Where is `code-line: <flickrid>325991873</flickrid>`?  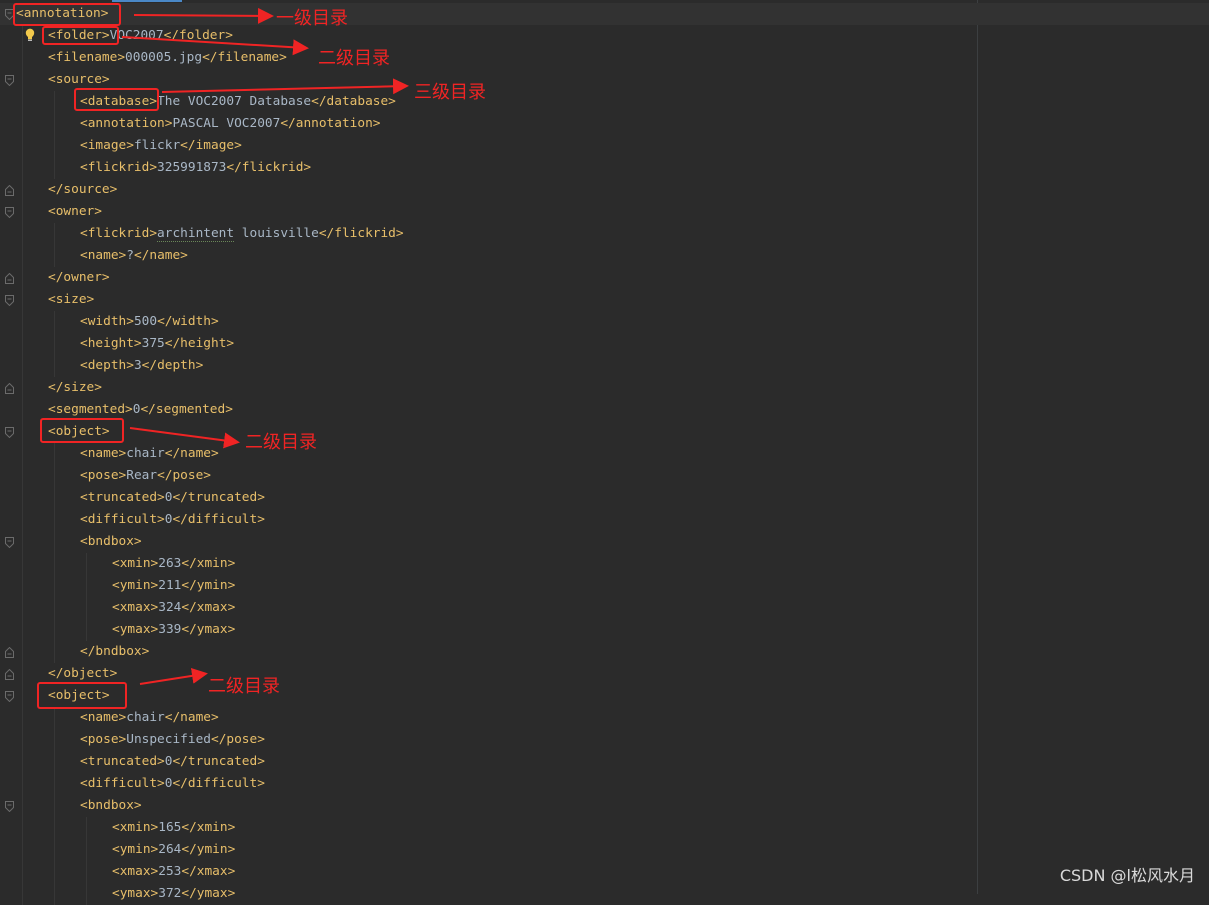 code-line: <flickrid>325991873</flickrid> is located at coordinates (155, 168).